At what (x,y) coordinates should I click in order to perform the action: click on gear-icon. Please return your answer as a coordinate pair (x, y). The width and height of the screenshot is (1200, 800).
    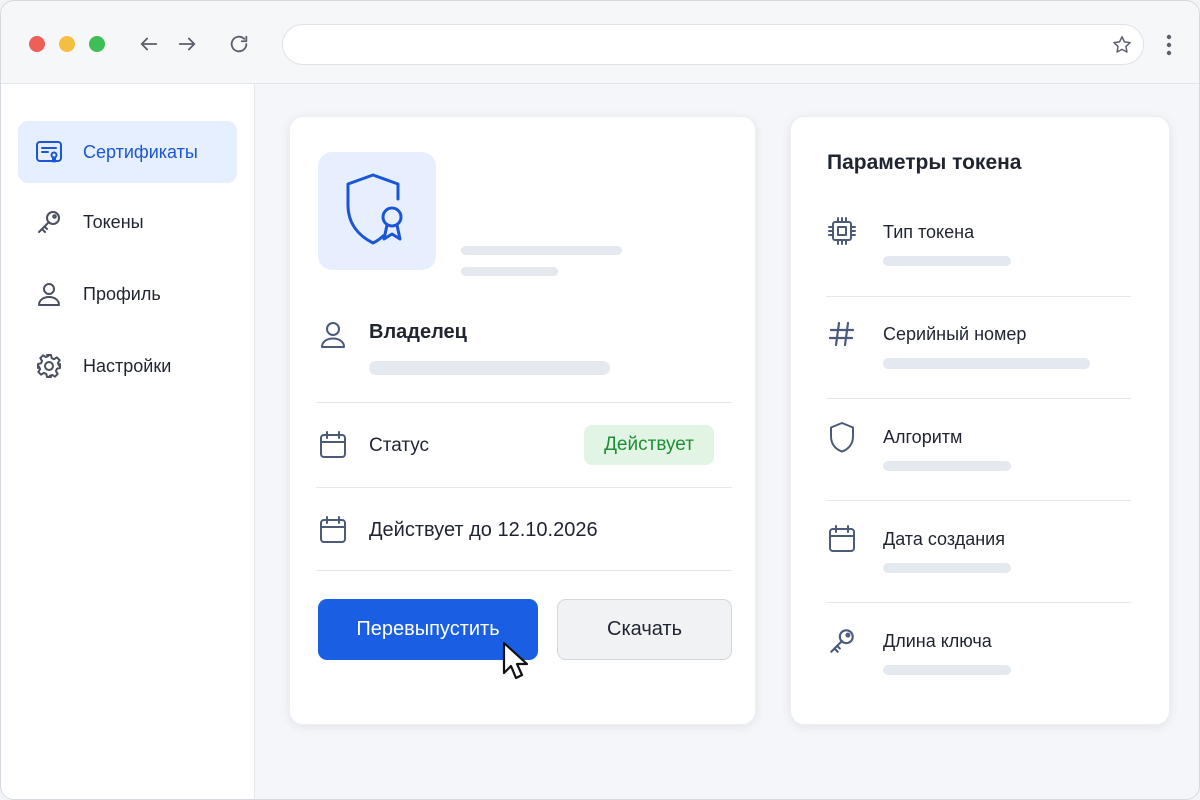
    Looking at the image, I should click on (49, 366).